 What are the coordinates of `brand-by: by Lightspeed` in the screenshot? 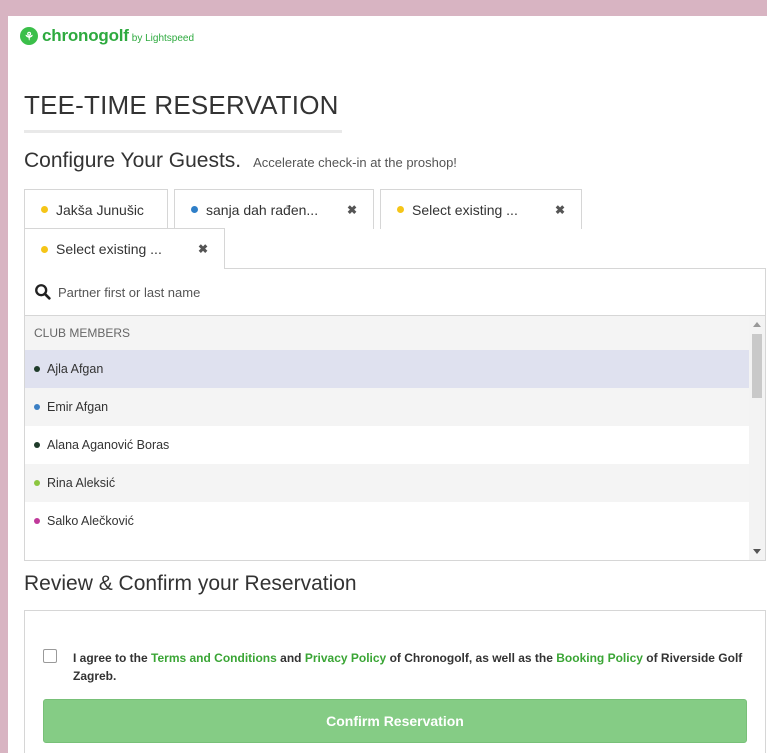 It's located at (163, 38).